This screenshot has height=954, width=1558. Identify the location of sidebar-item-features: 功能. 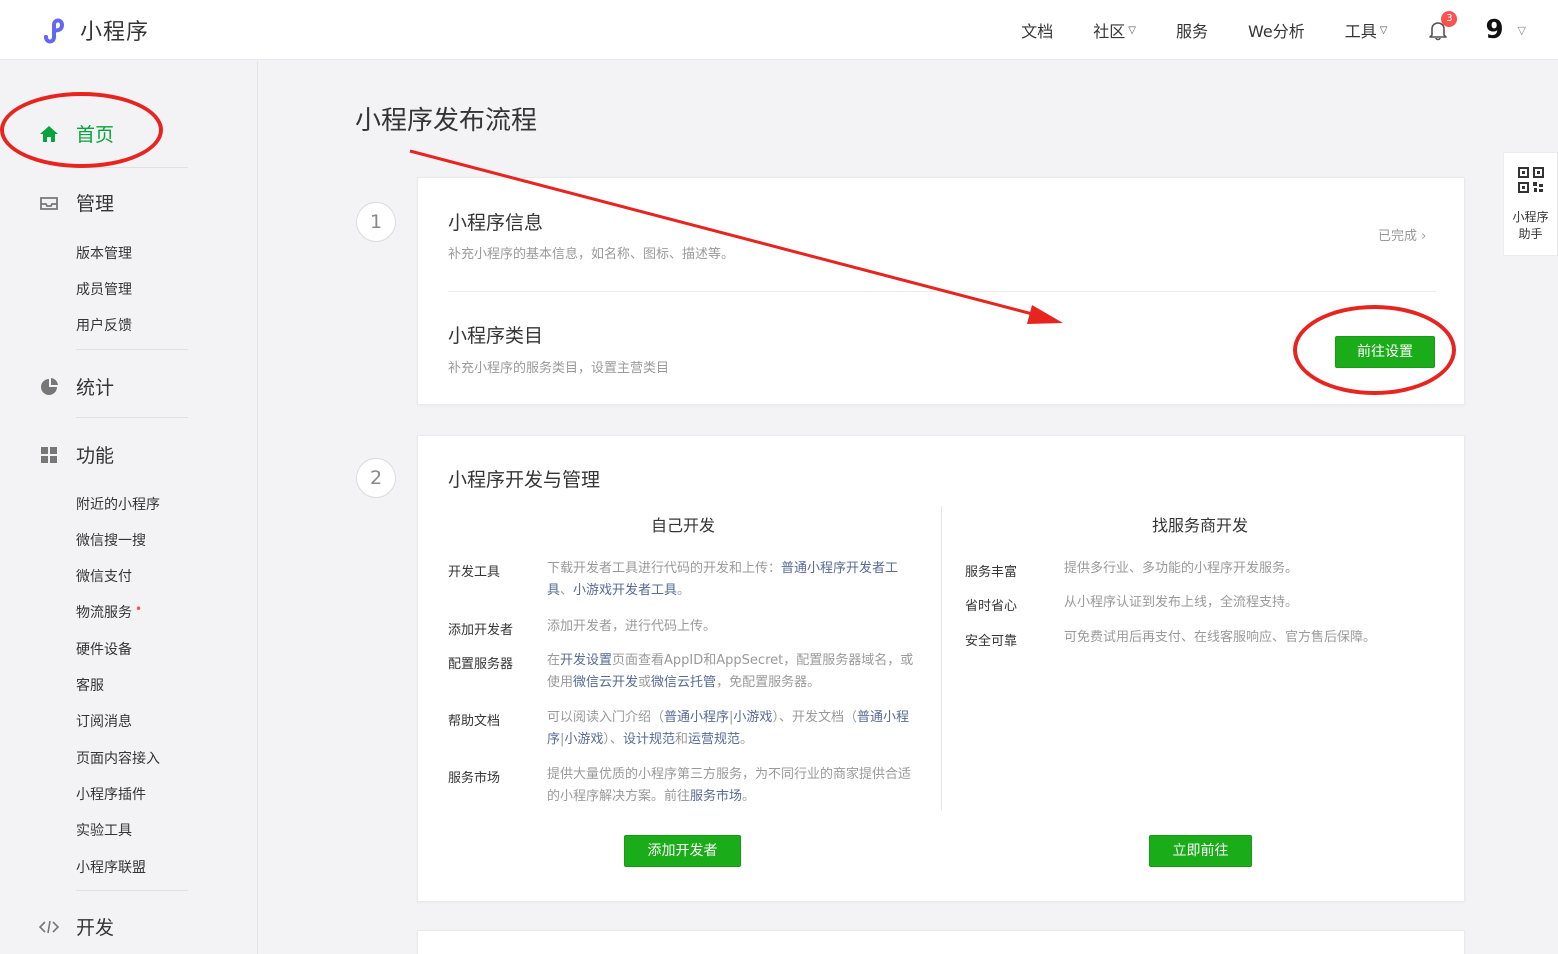
(76, 454).